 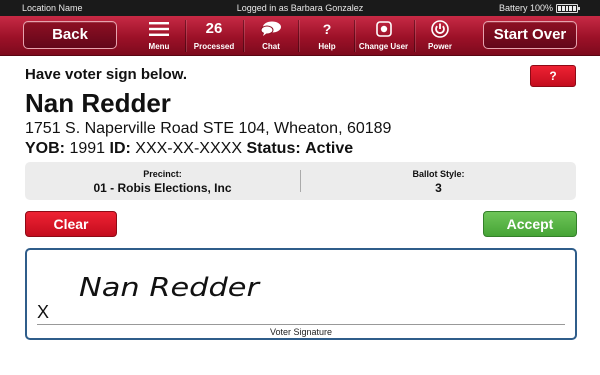 What do you see at coordinates (440, 29) in the screenshot?
I see `power-icon` at bounding box center [440, 29].